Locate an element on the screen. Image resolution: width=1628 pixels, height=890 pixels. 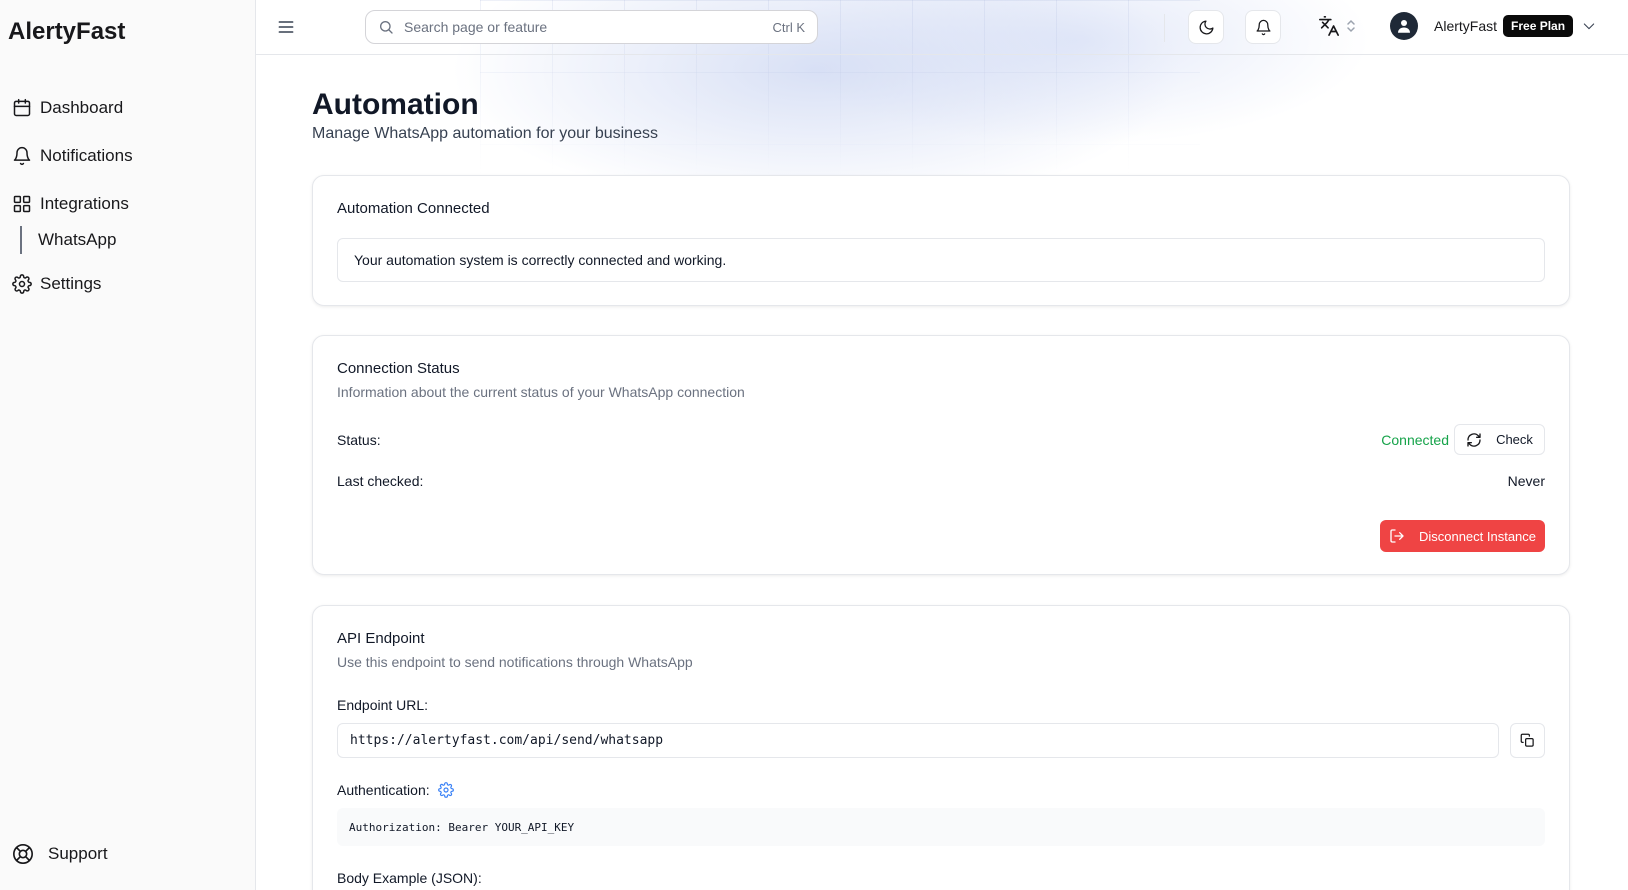
search-icon is located at coordinates (386, 27).